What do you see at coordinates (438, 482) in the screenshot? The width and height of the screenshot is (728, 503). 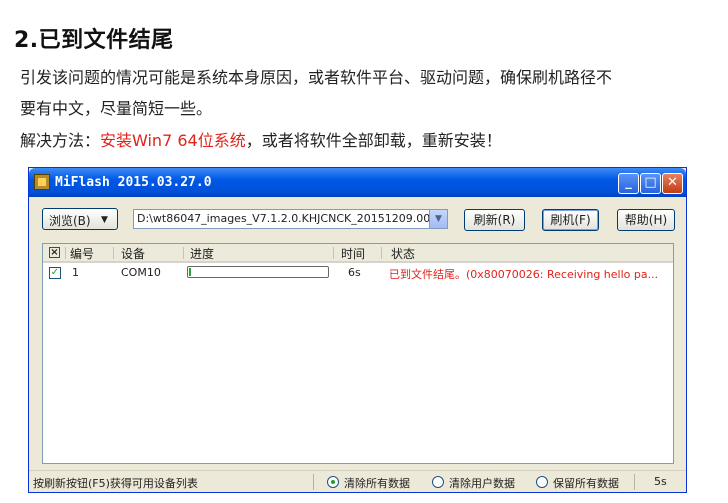 I see `radio-clear-user` at bounding box center [438, 482].